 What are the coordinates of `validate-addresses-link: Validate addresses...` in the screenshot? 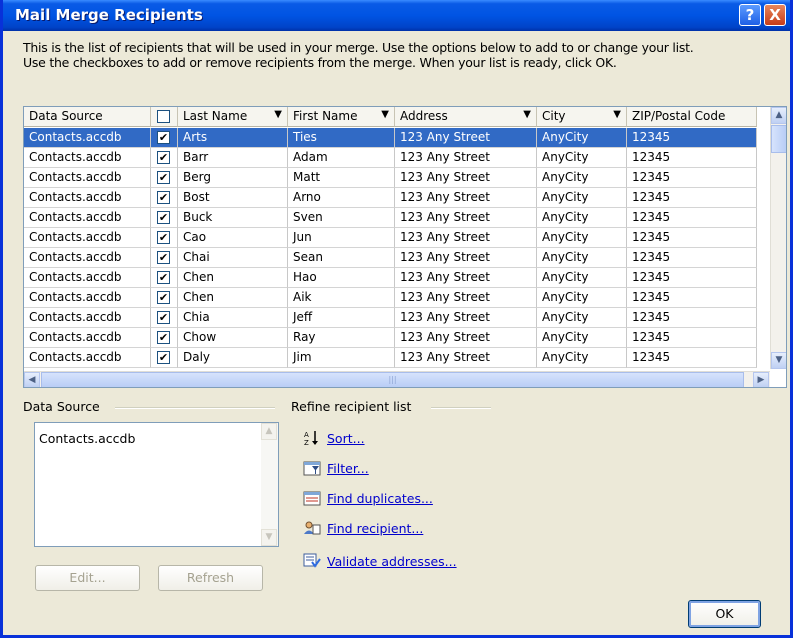 It's located at (392, 561).